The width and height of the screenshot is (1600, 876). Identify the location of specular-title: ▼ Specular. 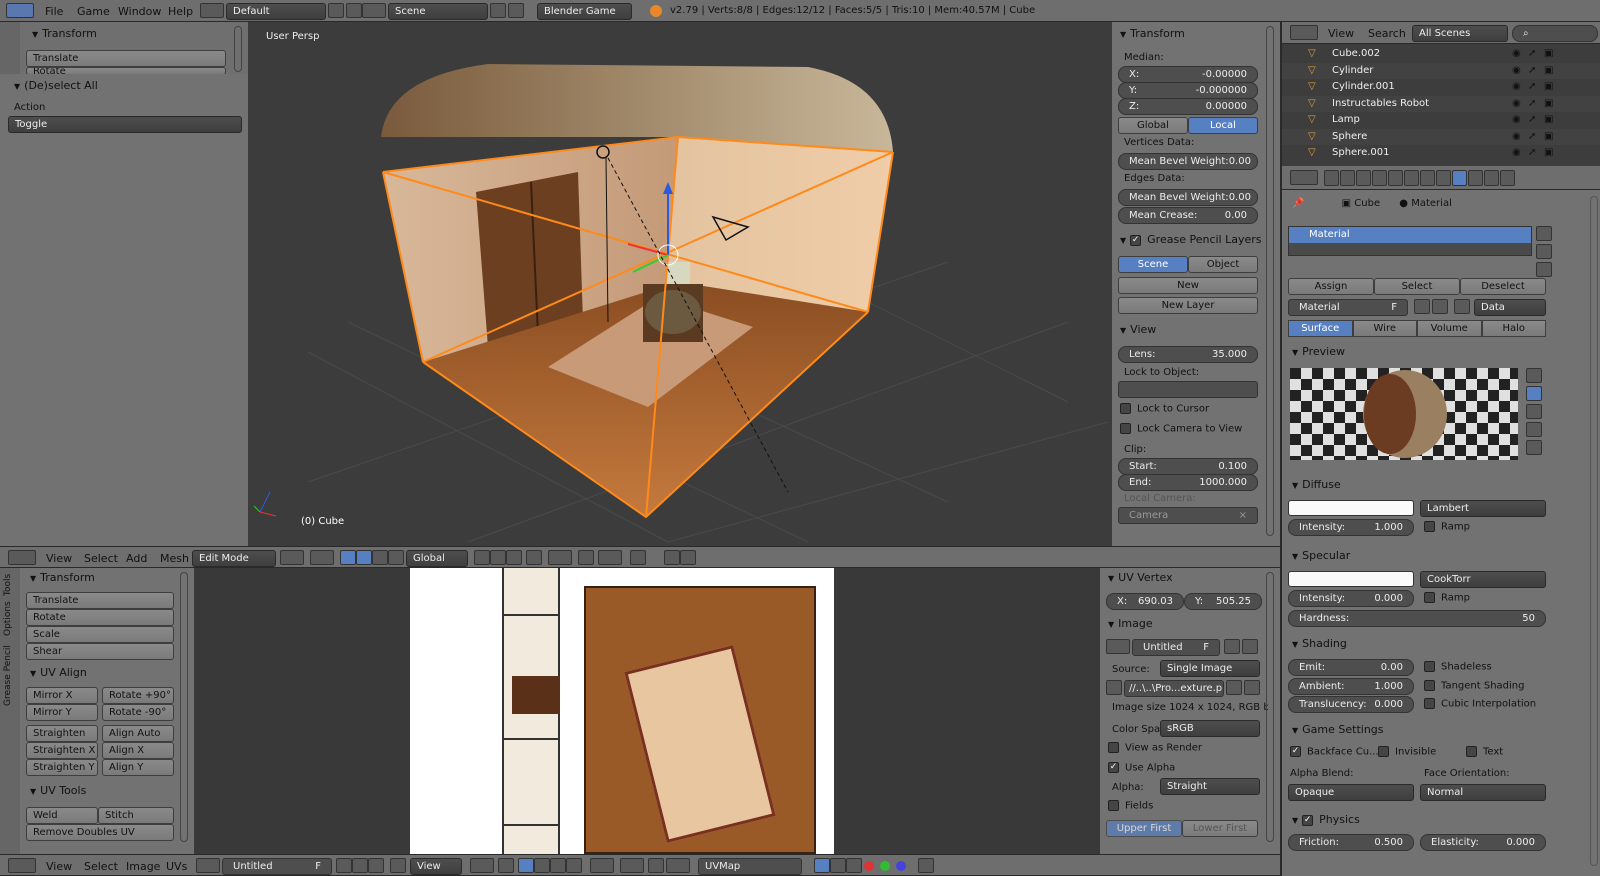
(1321, 555).